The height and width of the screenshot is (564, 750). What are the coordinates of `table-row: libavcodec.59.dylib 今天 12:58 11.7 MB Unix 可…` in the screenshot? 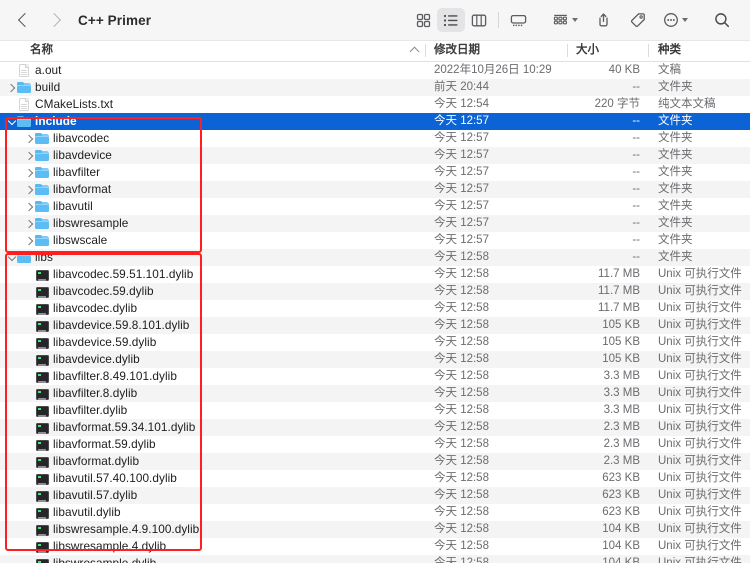 It's located at (375, 291).